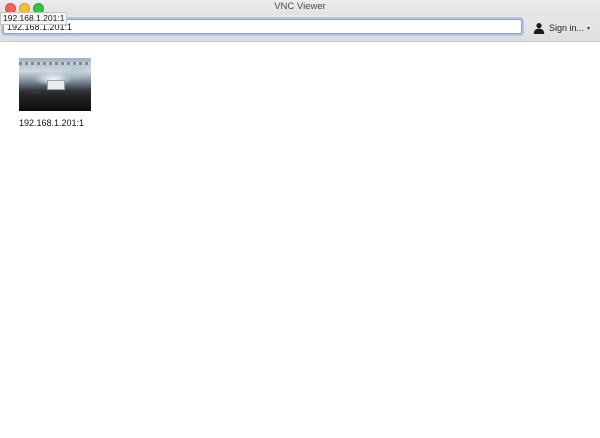  I want to click on thumbnail-dialog, so click(56, 85).